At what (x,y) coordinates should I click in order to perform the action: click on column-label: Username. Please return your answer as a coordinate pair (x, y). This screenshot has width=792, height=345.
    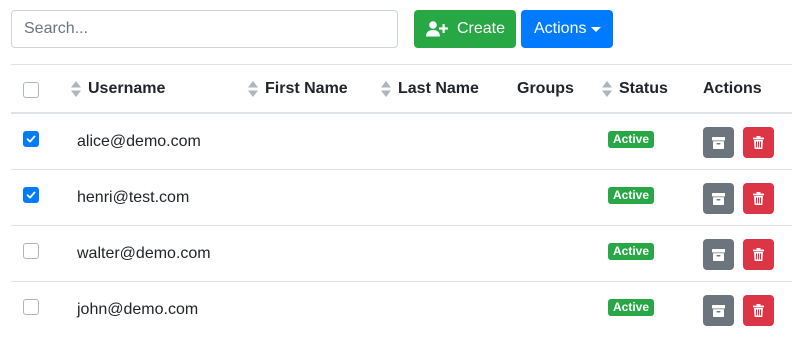
    Looking at the image, I should click on (127, 88).